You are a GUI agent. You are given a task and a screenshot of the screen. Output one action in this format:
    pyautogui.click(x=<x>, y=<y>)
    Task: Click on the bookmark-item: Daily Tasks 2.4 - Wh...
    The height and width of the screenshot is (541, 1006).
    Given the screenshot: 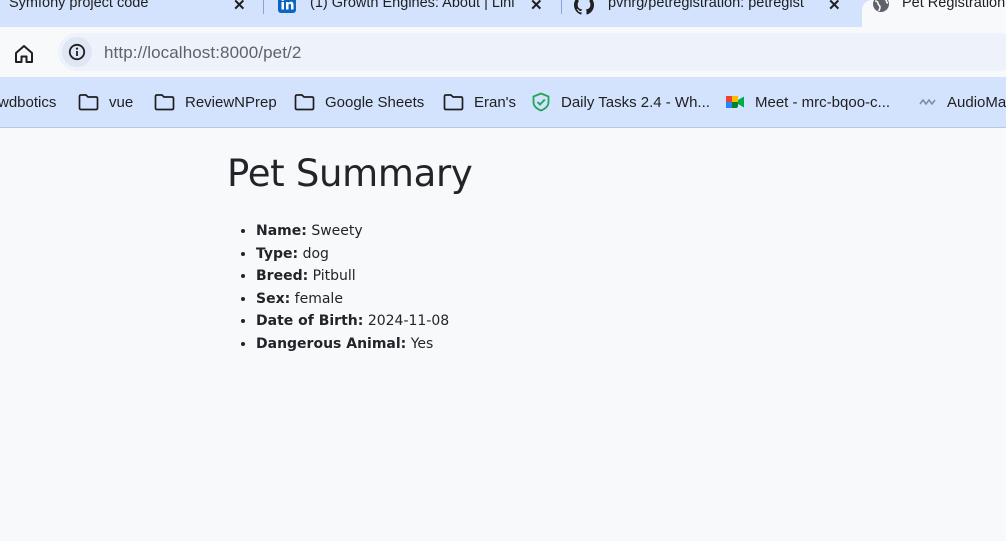 What is the action you would take?
    pyautogui.click(x=620, y=102)
    